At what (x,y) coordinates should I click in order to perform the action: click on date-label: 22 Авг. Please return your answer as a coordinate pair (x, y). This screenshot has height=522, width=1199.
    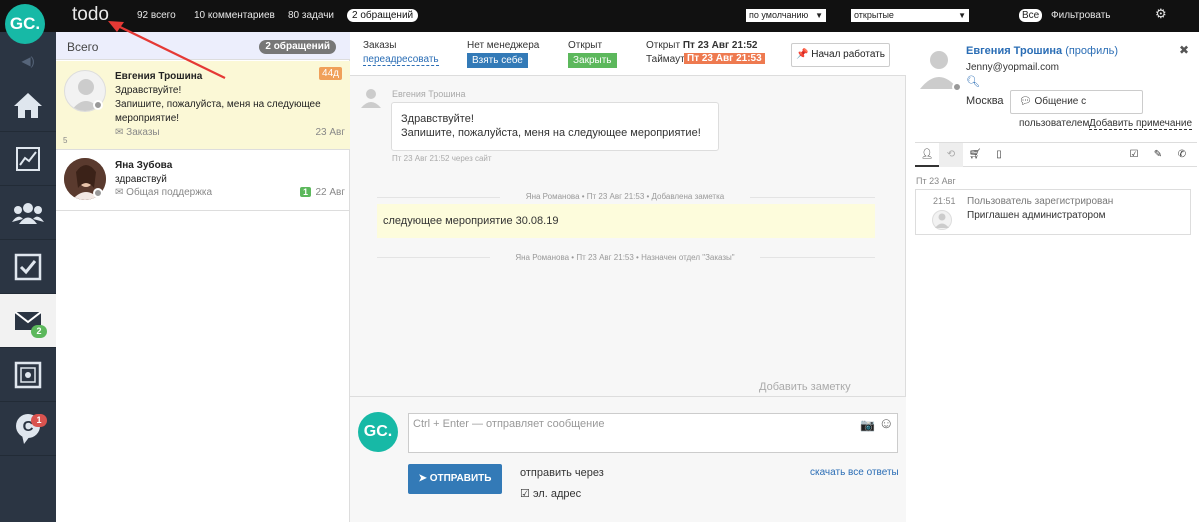
    Looking at the image, I should click on (330, 192).